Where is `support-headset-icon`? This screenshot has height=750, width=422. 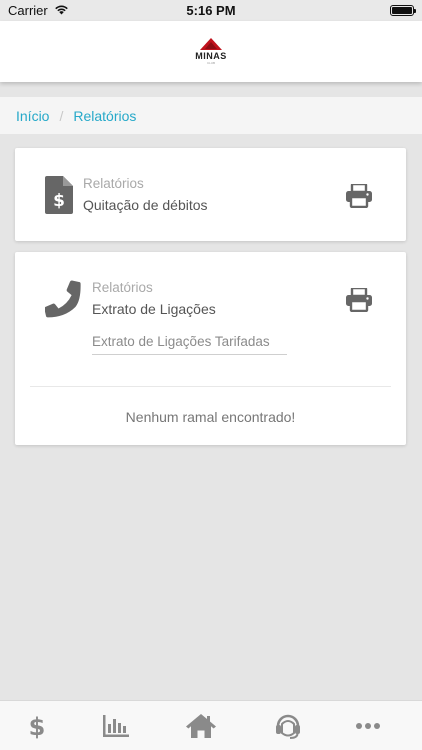
support-headset-icon is located at coordinates (288, 726).